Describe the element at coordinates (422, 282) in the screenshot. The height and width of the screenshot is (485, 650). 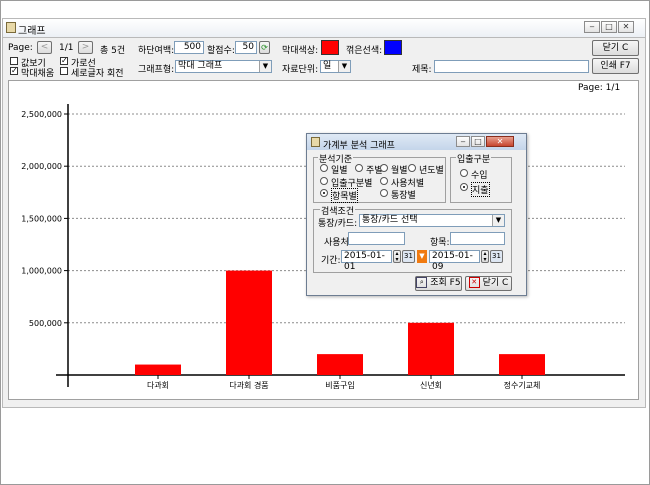
I see `search-icon: ⌕` at that location.